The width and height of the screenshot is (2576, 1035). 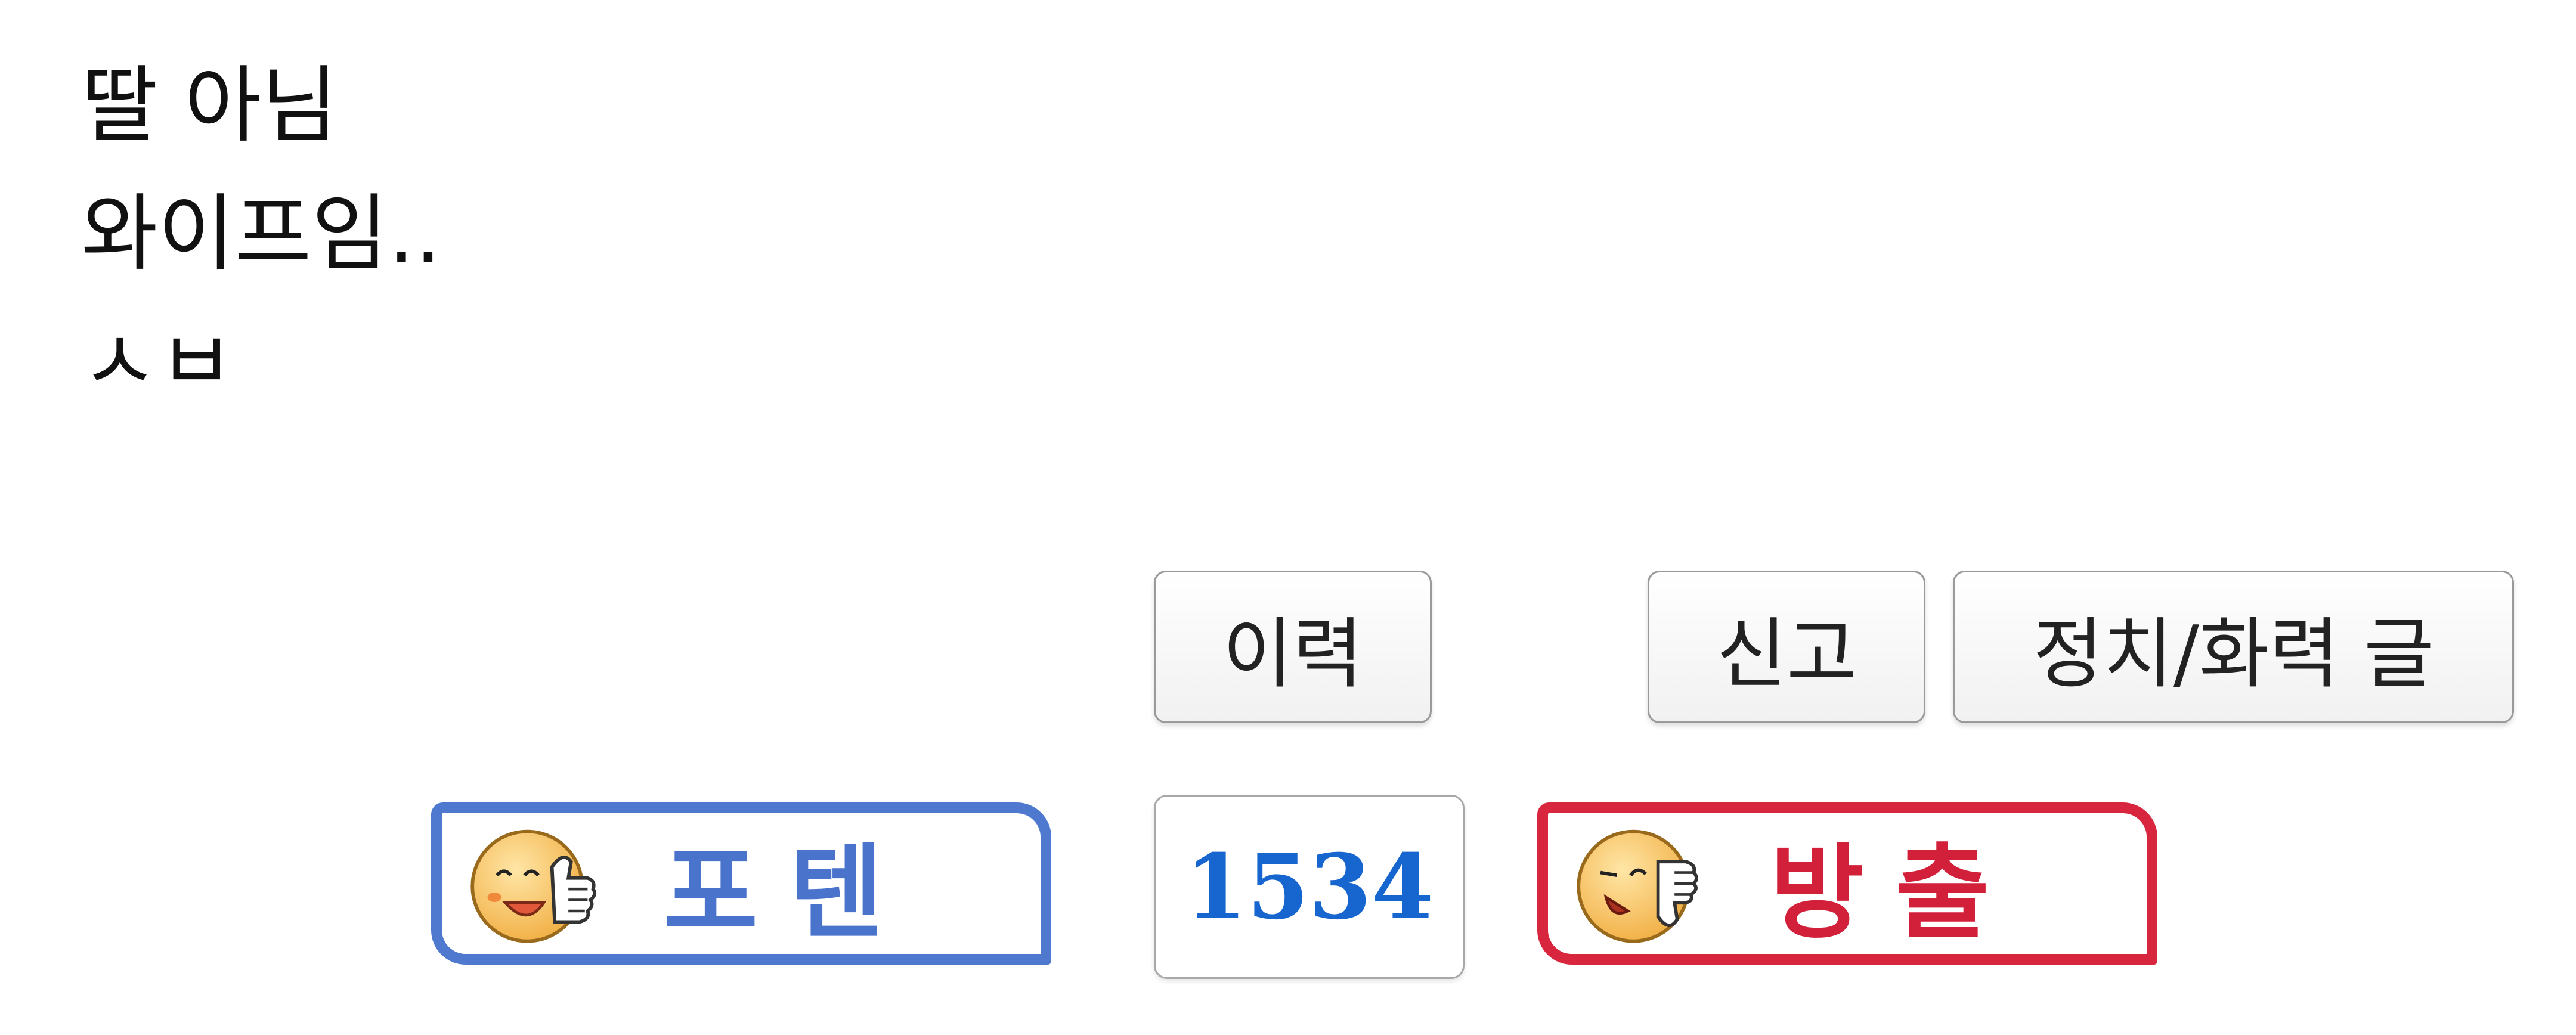 What do you see at coordinates (1309, 887) in the screenshot?
I see `vote-count: 1534` at bounding box center [1309, 887].